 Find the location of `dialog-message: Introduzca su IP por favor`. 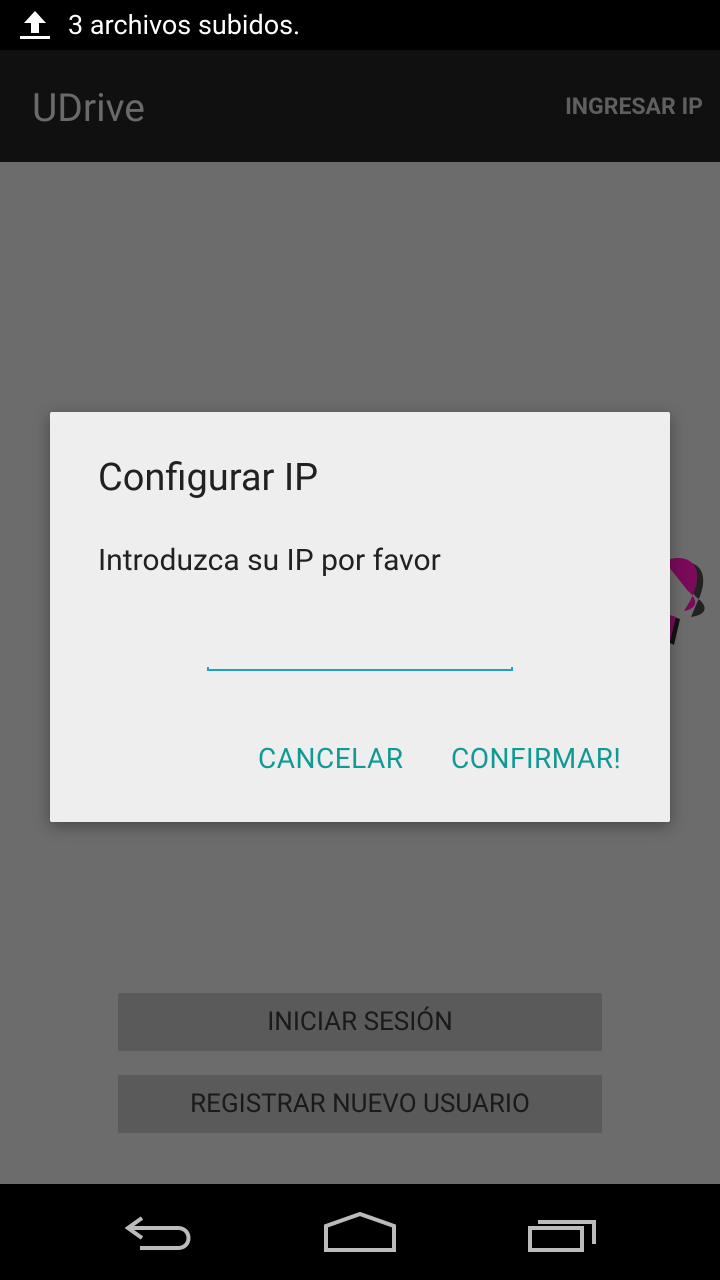

dialog-message: Introduzca su IP por favor is located at coordinates (269, 560).